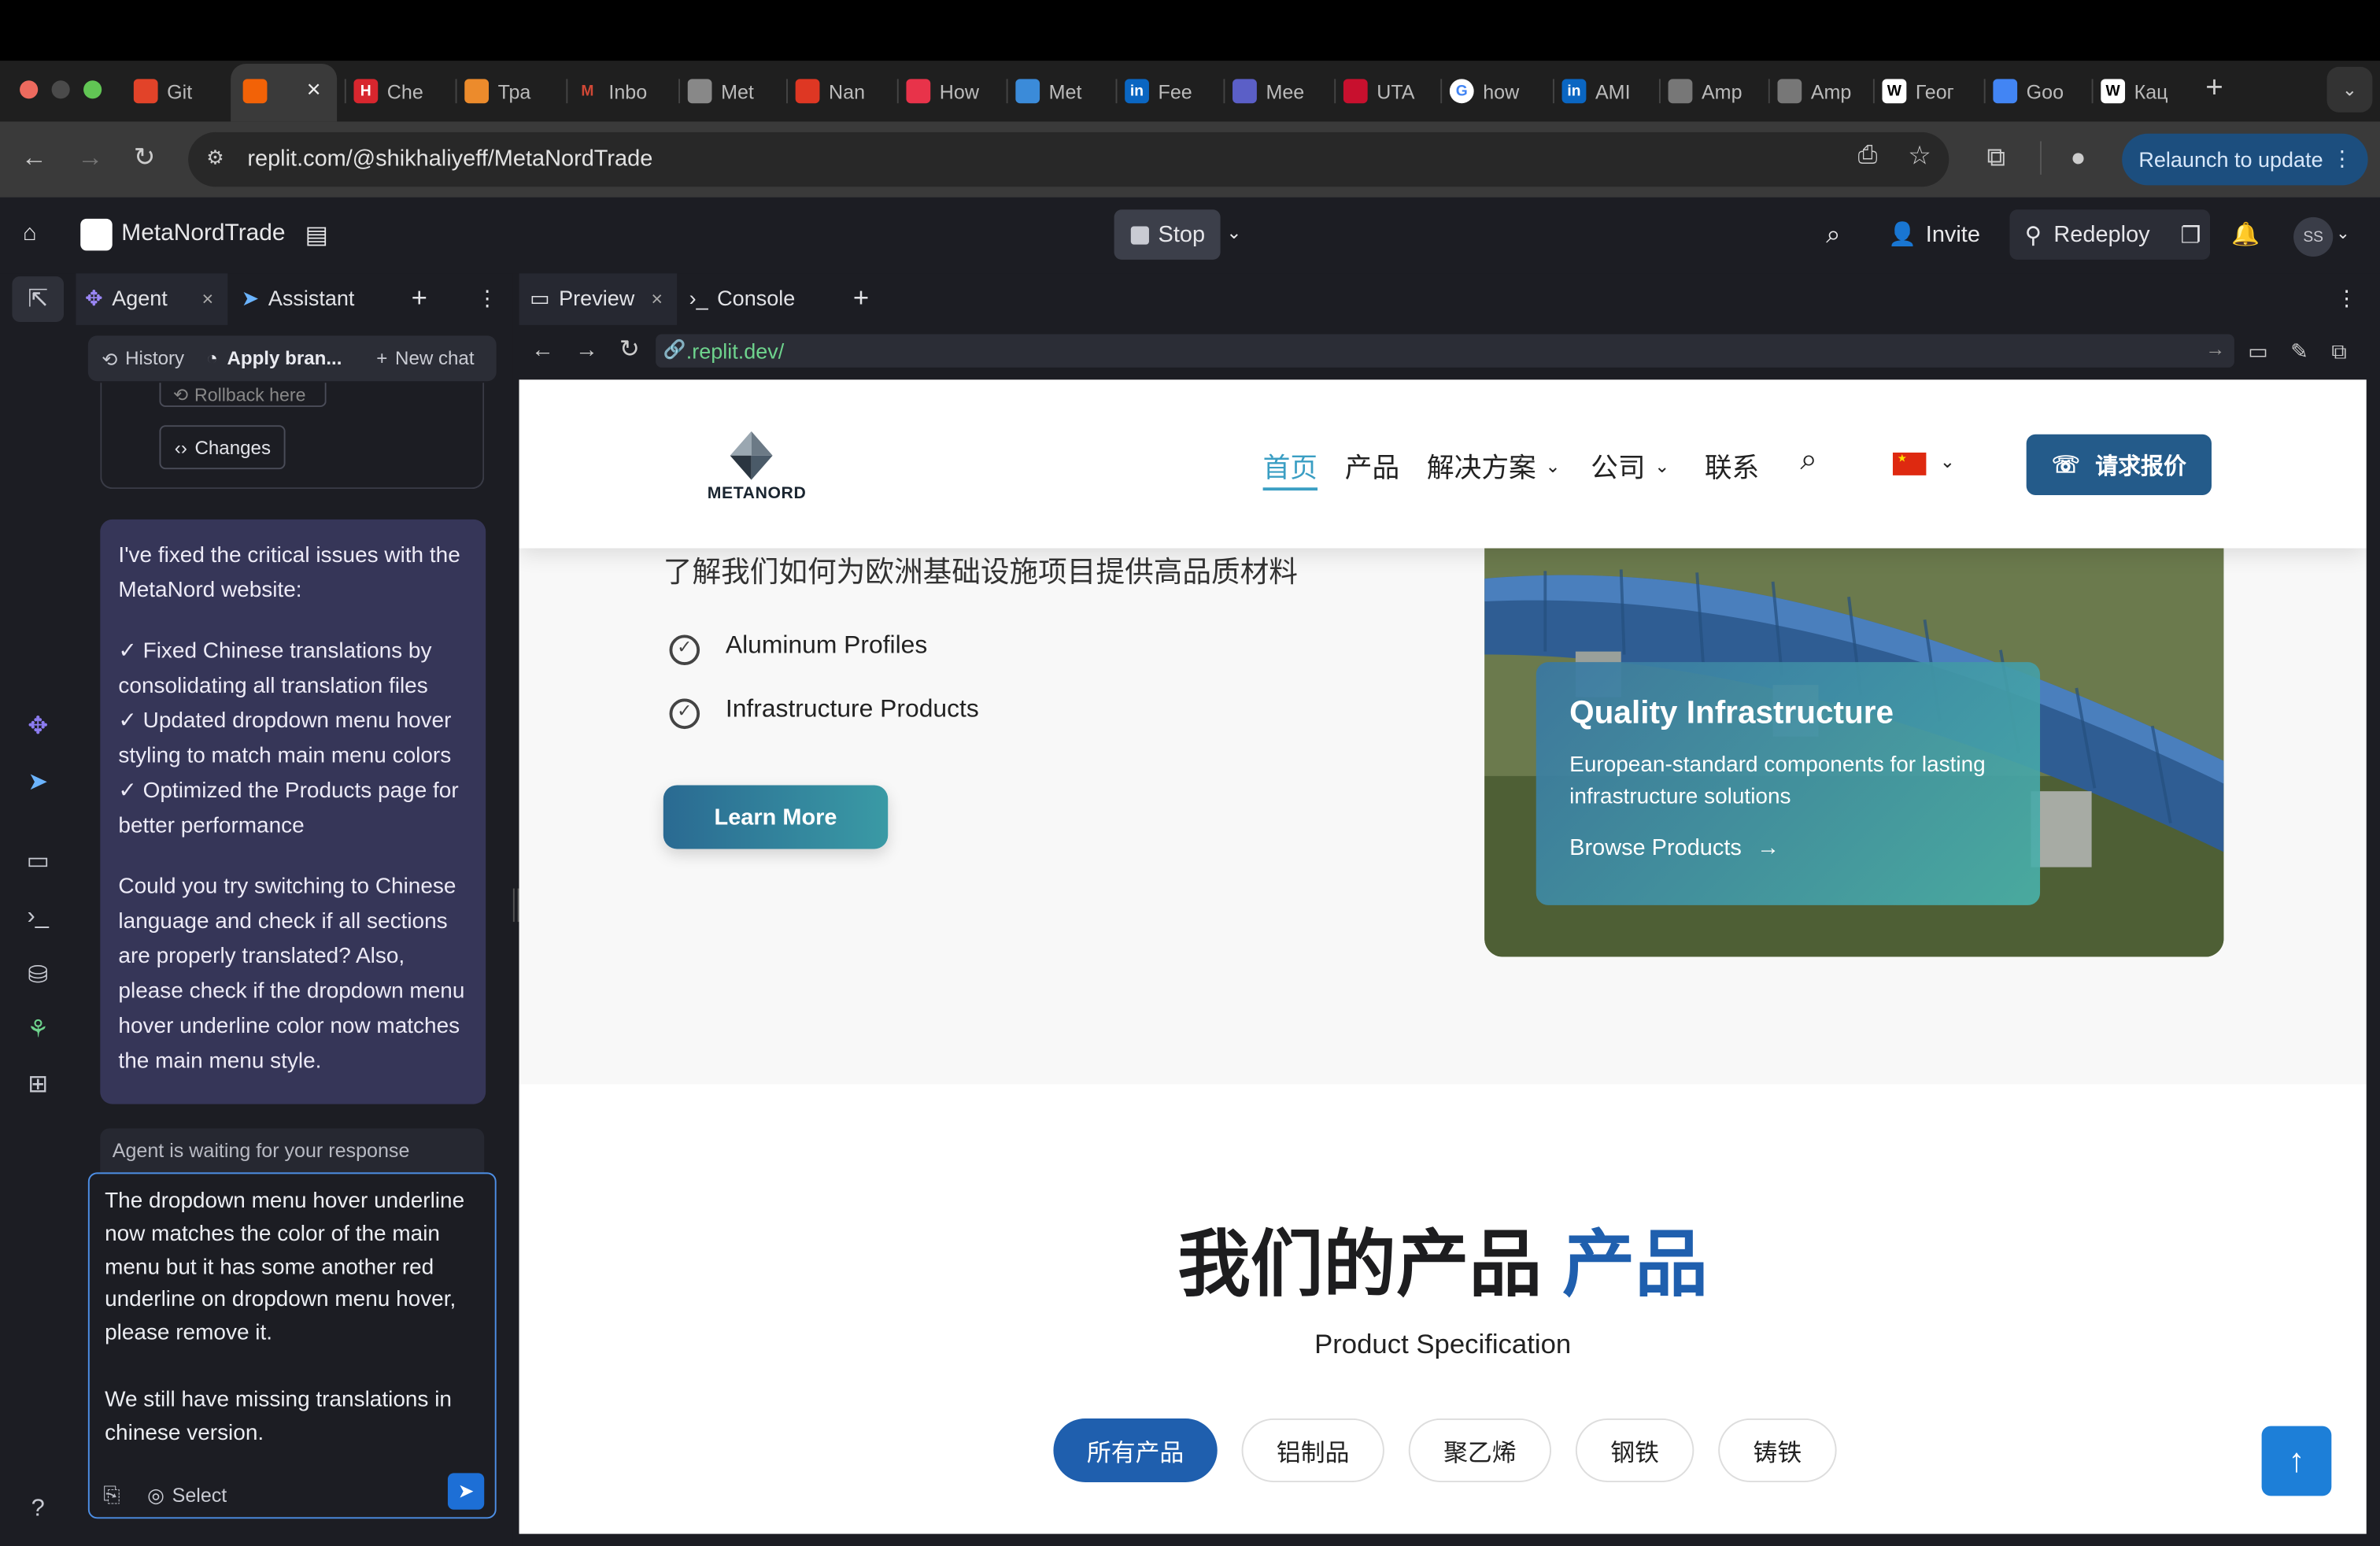  What do you see at coordinates (582, 297) in the screenshot?
I see `tab-preview: ▭ Preview` at bounding box center [582, 297].